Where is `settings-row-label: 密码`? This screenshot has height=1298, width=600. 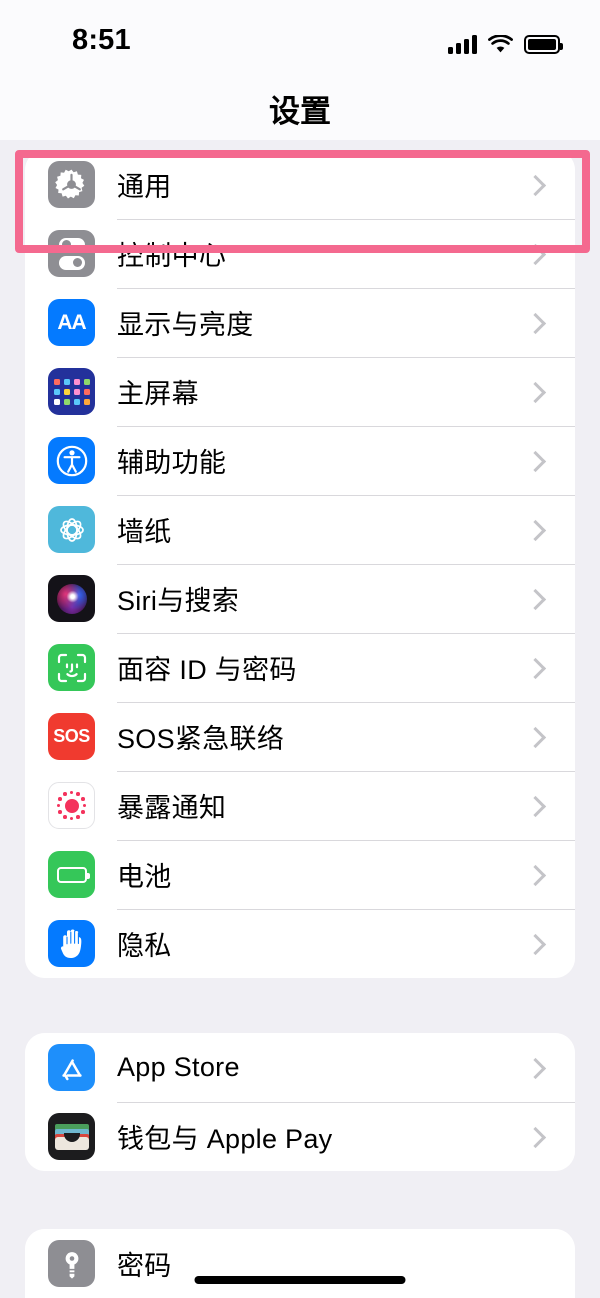
settings-row-label: 密码 is located at coordinates (144, 1266).